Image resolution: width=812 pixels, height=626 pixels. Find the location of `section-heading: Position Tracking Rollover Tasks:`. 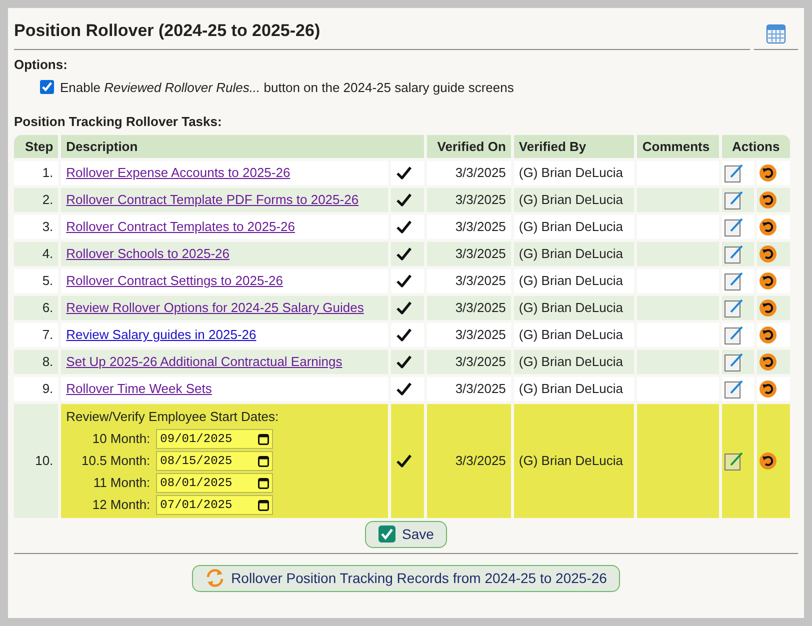

section-heading: Position Tracking Rollover Tasks: is located at coordinates (118, 122).